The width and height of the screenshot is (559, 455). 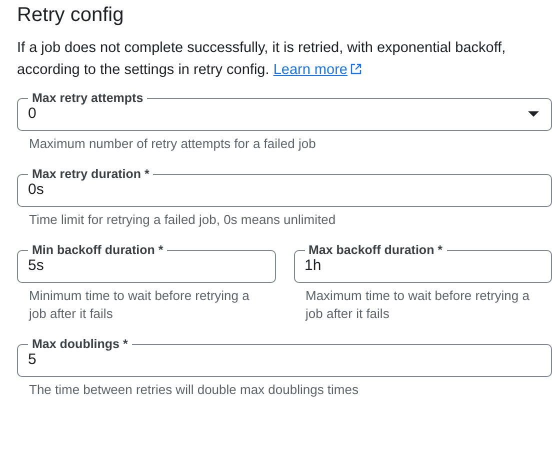 What do you see at coordinates (376, 250) in the screenshot?
I see `field-label: Max backoff duration *` at bounding box center [376, 250].